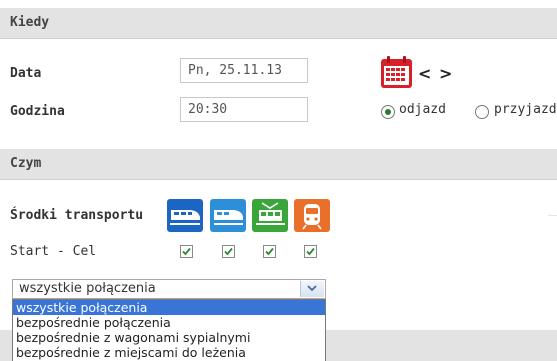 Image resolution: width=557 pixels, height=361 pixels. What do you see at coordinates (312, 289) in the screenshot?
I see `chevron-down-icon` at bounding box center [312, 289].